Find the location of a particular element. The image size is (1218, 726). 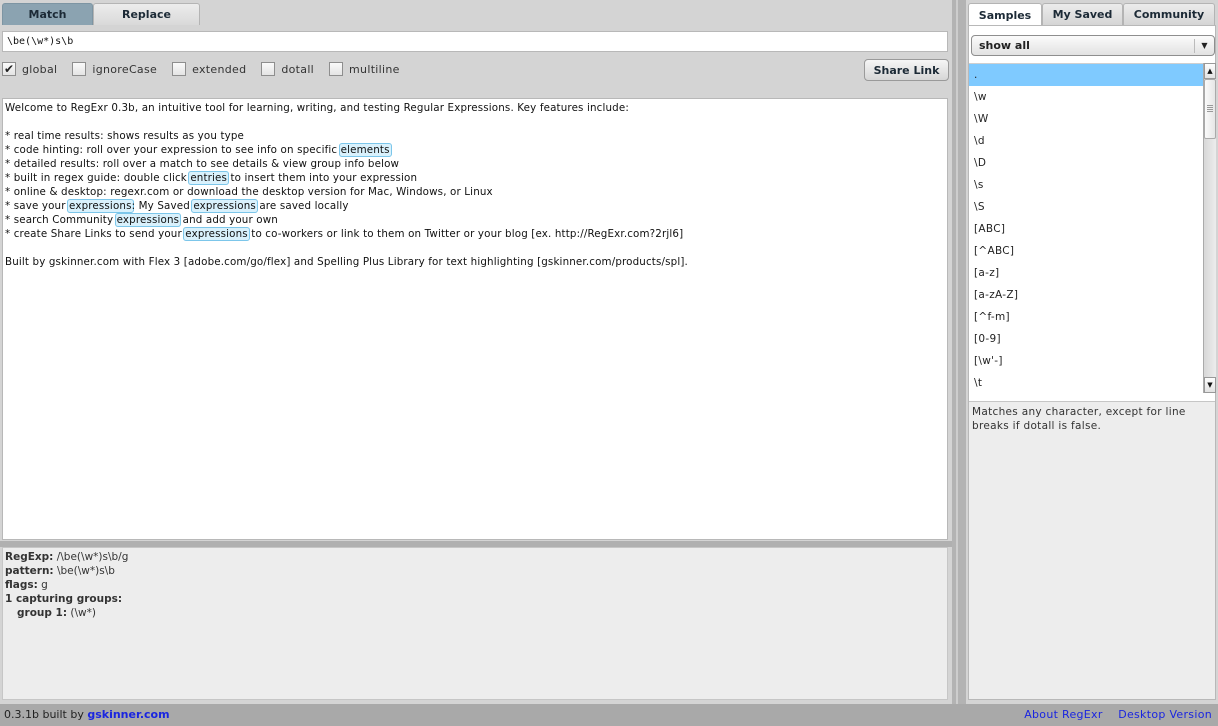

sample-list-item: \D is located at coordinates (1086, 163).